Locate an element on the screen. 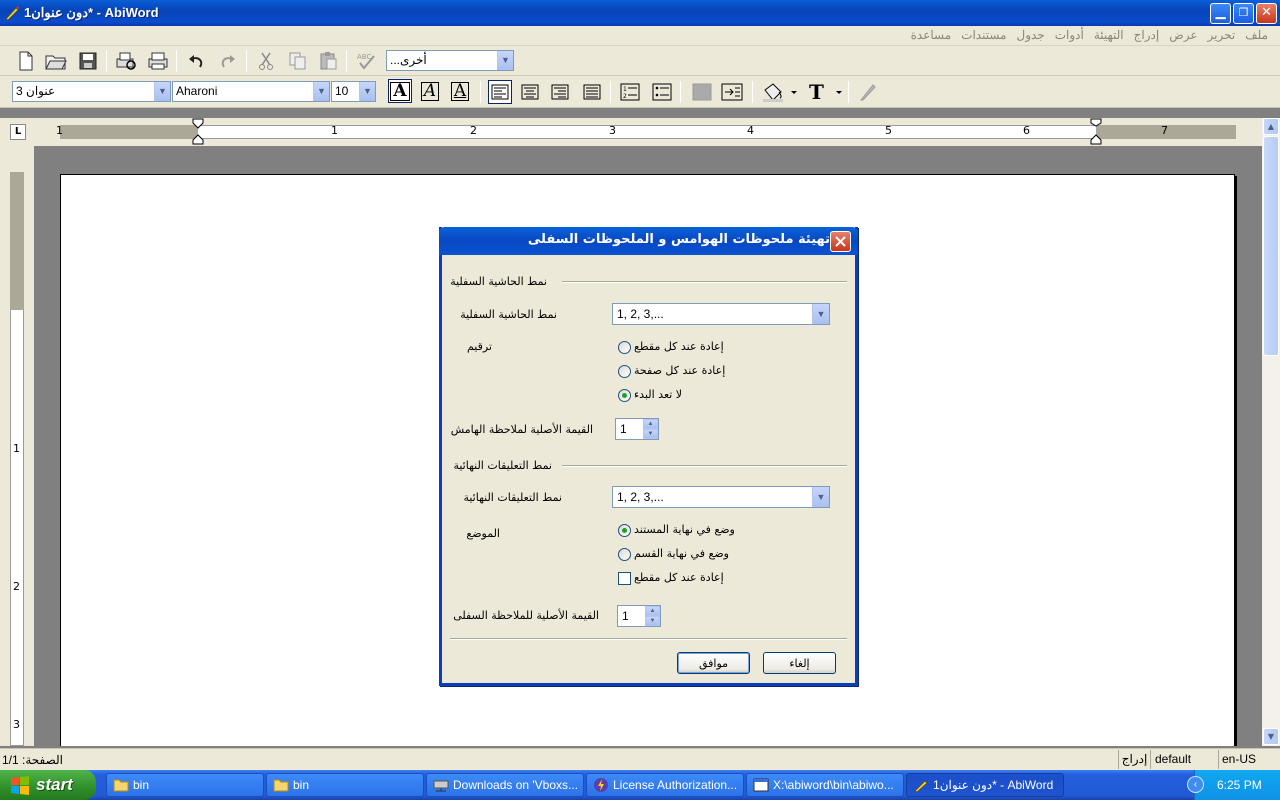  align-justify-icon is located at coordinates (592, 92).